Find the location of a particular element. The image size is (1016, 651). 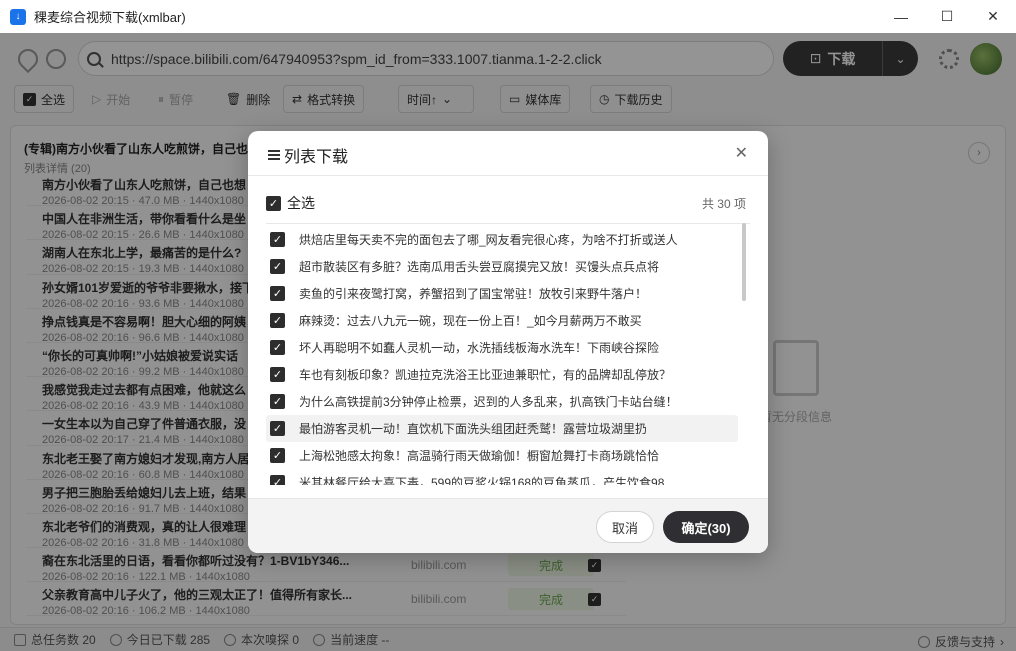

window-title: 稞麦综合视频下载(xmlbar) is located at coordinates (110, 17).